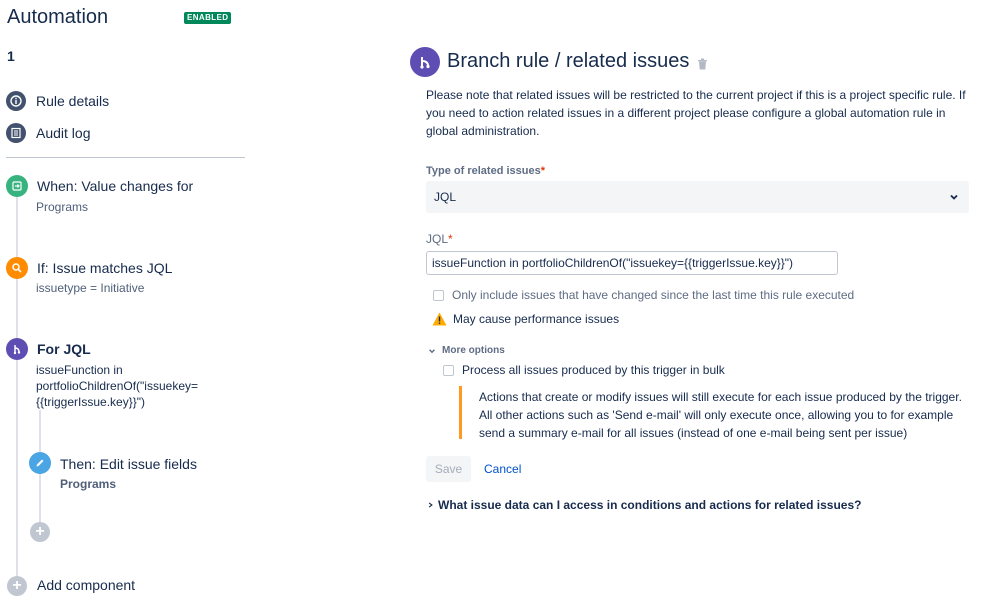 This screenshot has width=999, height=607. What do you see at coordinates (438, 295) in the screenshot?
I see `changed-only-checkbox` at bounding box center [438, 295].